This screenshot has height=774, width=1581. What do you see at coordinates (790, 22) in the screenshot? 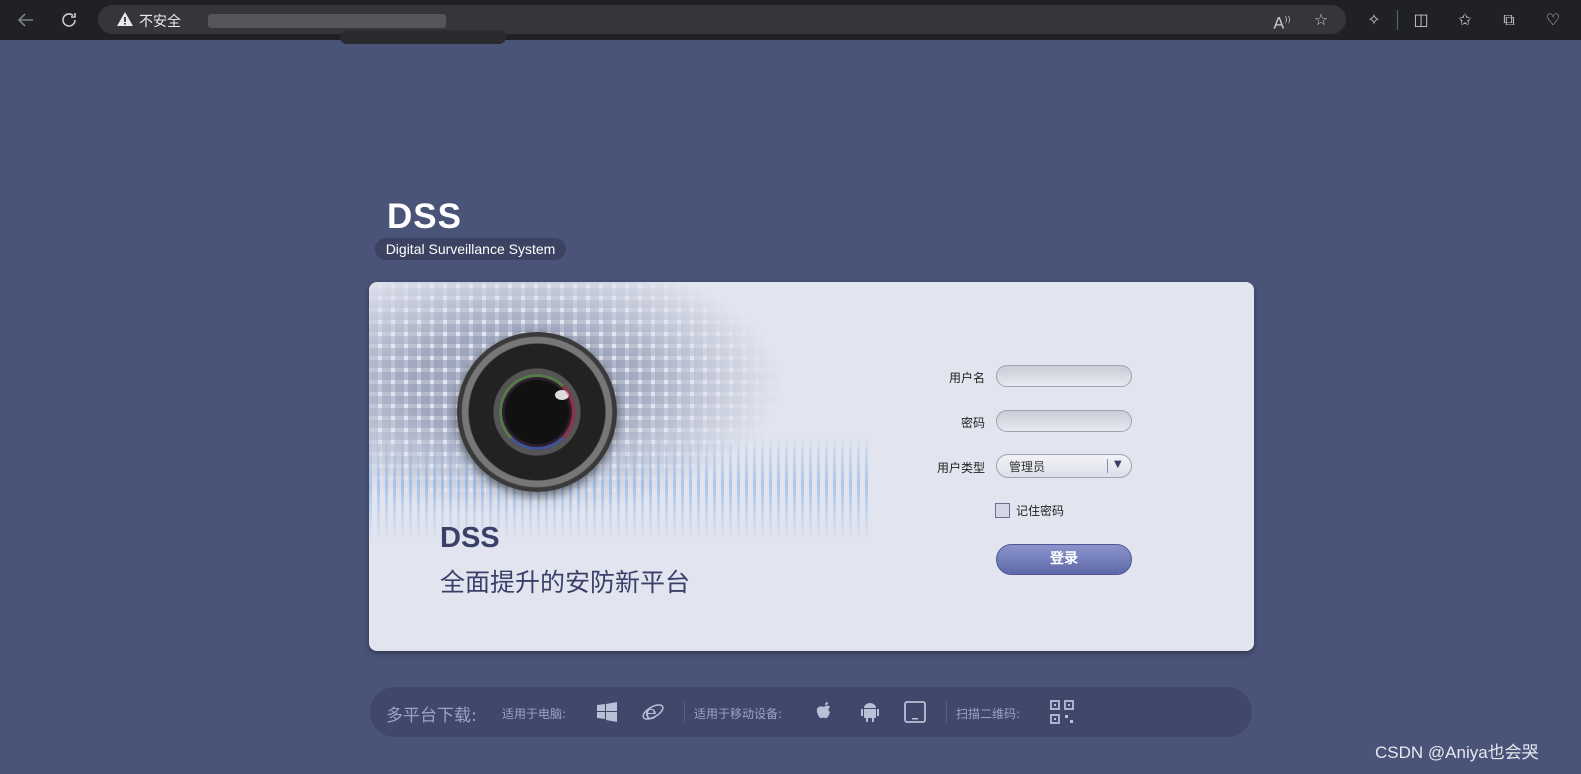
I see `browser-toolbar: 不安全 A)) ☆ ✧ ◫ ✩ ⧉ ♡` at bounding box center [790, 22].